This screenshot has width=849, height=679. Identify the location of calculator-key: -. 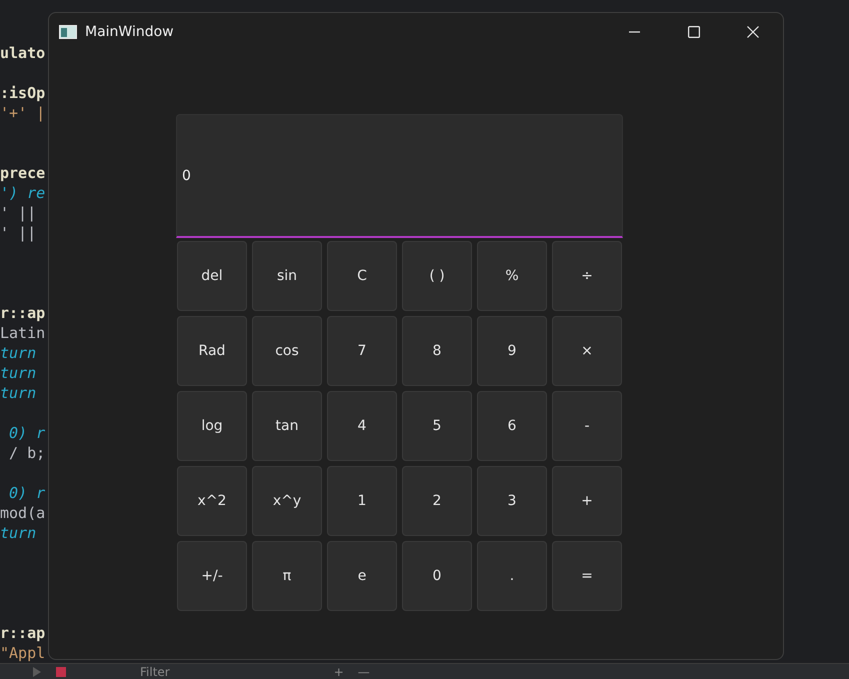
(587, 426).